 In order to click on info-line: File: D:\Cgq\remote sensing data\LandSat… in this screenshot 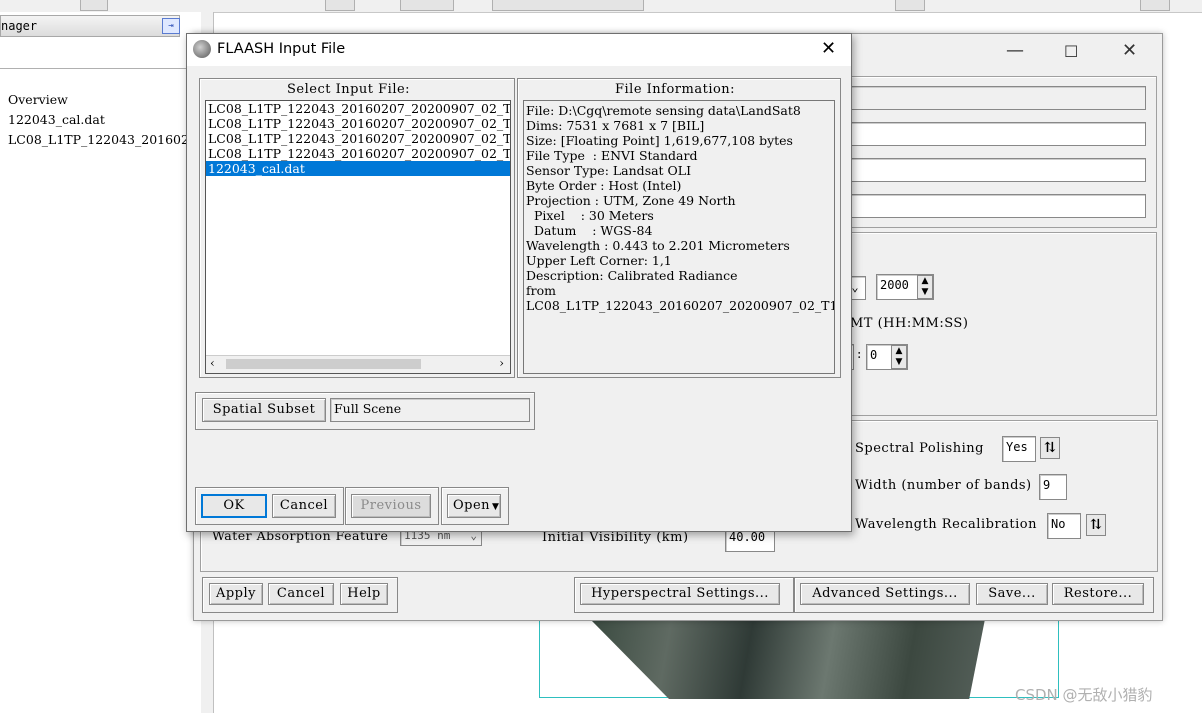, I will do `click(663, 110)`.